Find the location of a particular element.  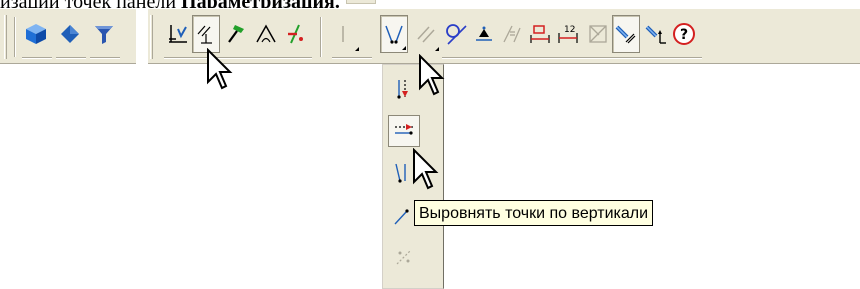

tangent-button is located at coordinates (456, 34).